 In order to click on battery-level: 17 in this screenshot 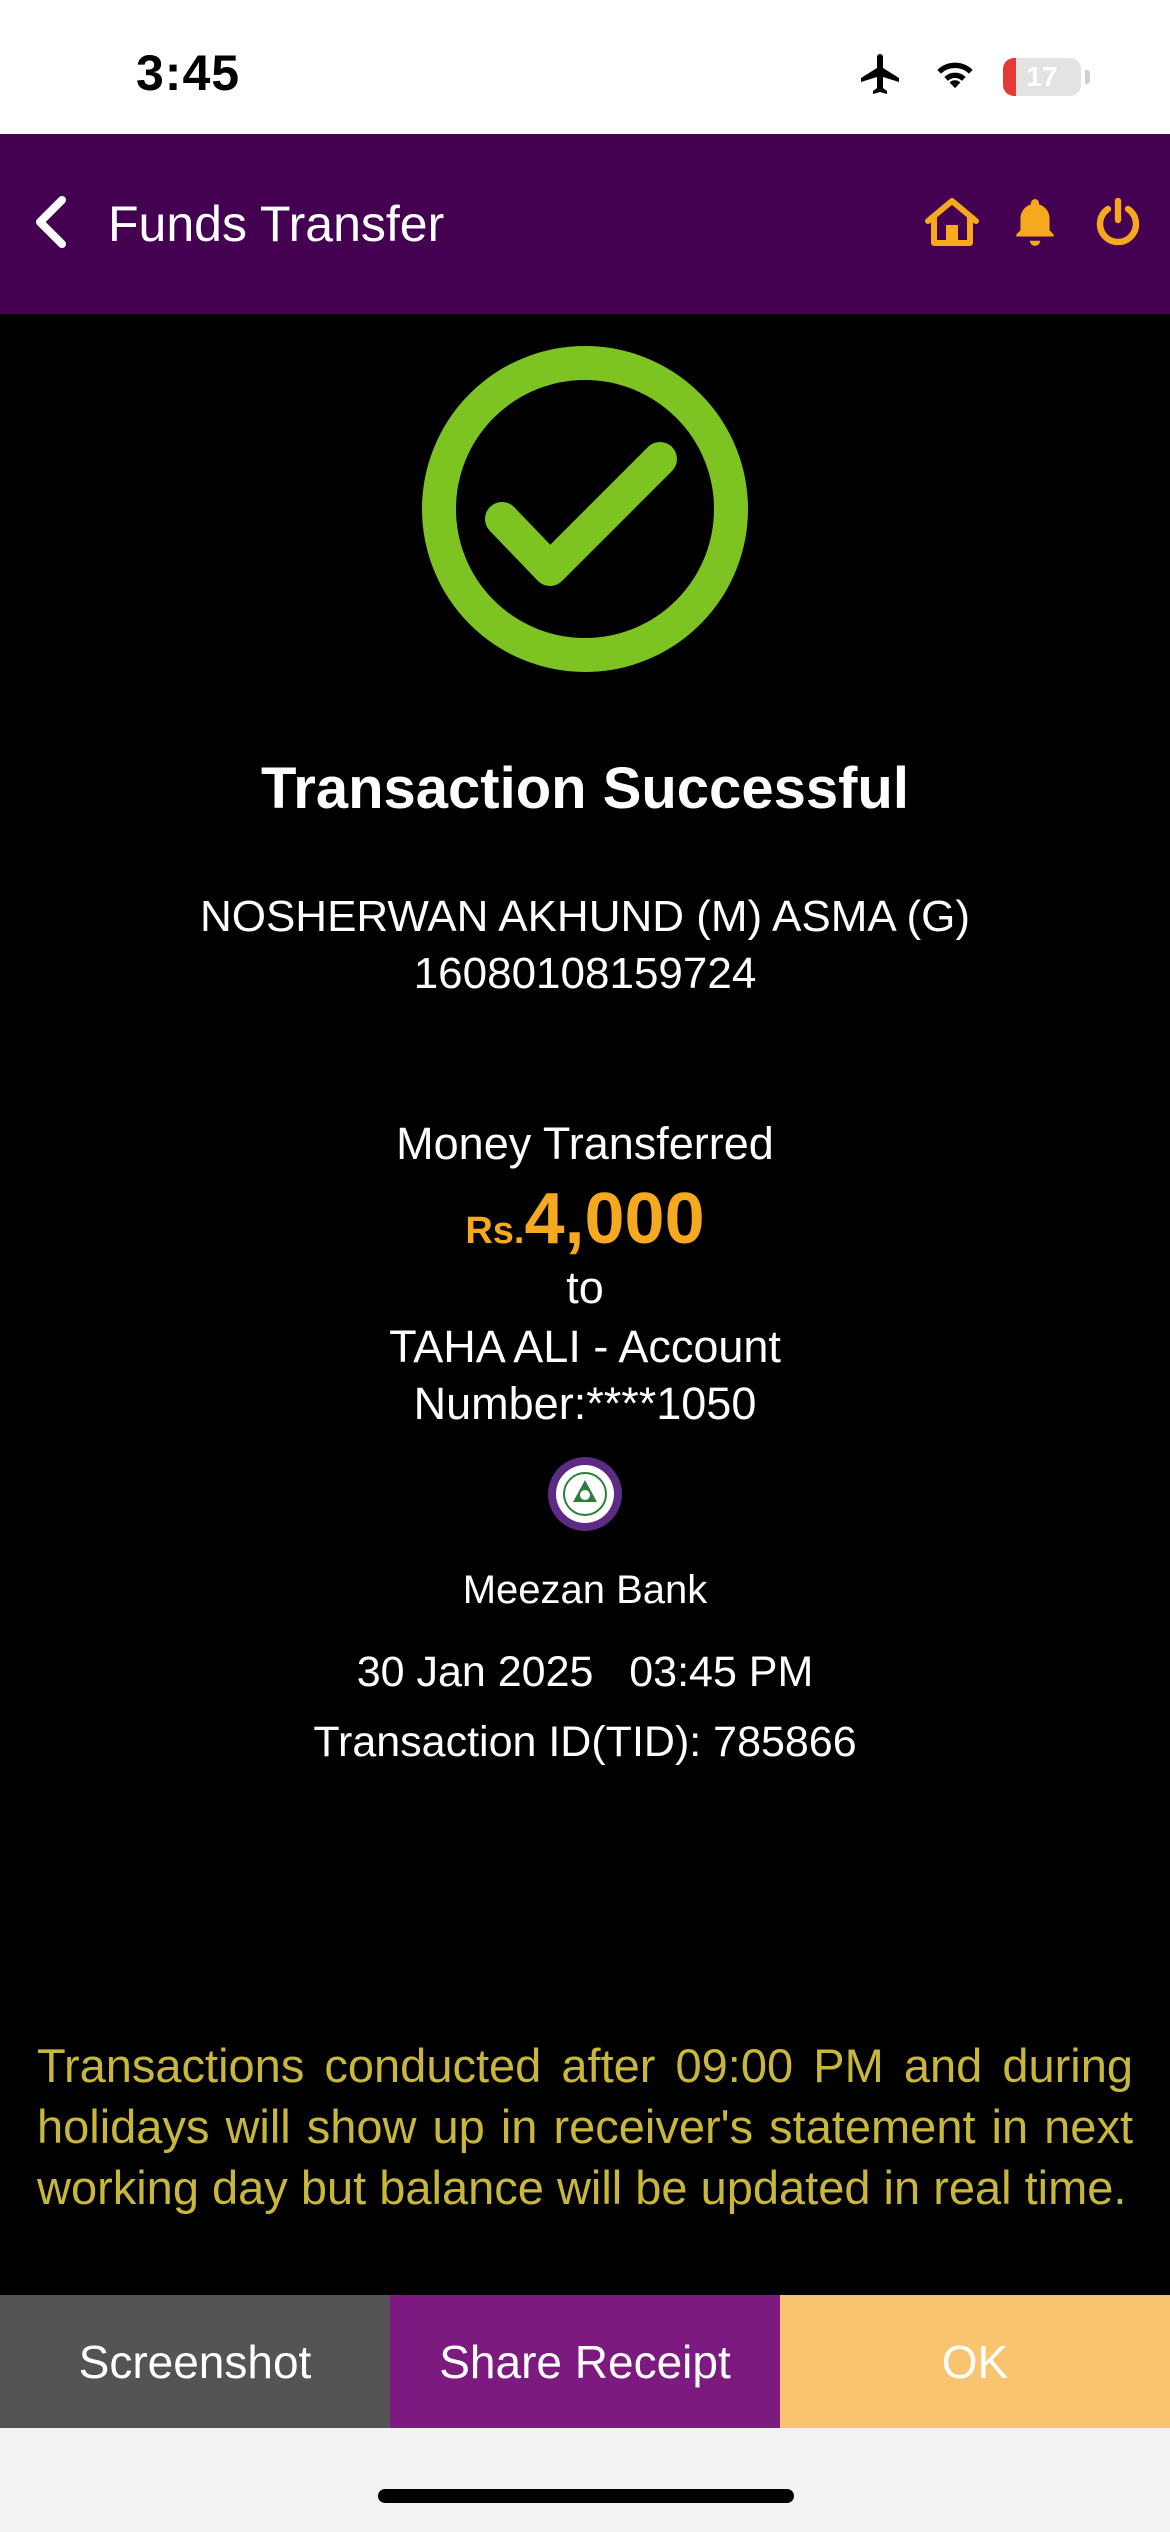, I will do `click(1042, 76)`.